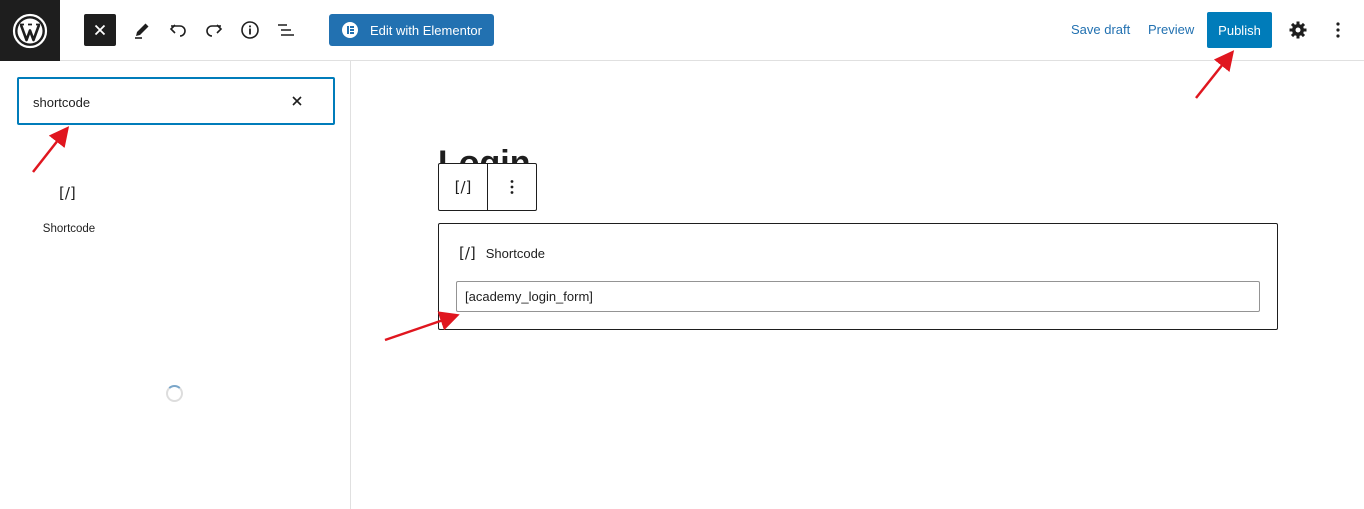 The image size is (1364, 509). I want to click on loading-spinner, so click(174, 393).